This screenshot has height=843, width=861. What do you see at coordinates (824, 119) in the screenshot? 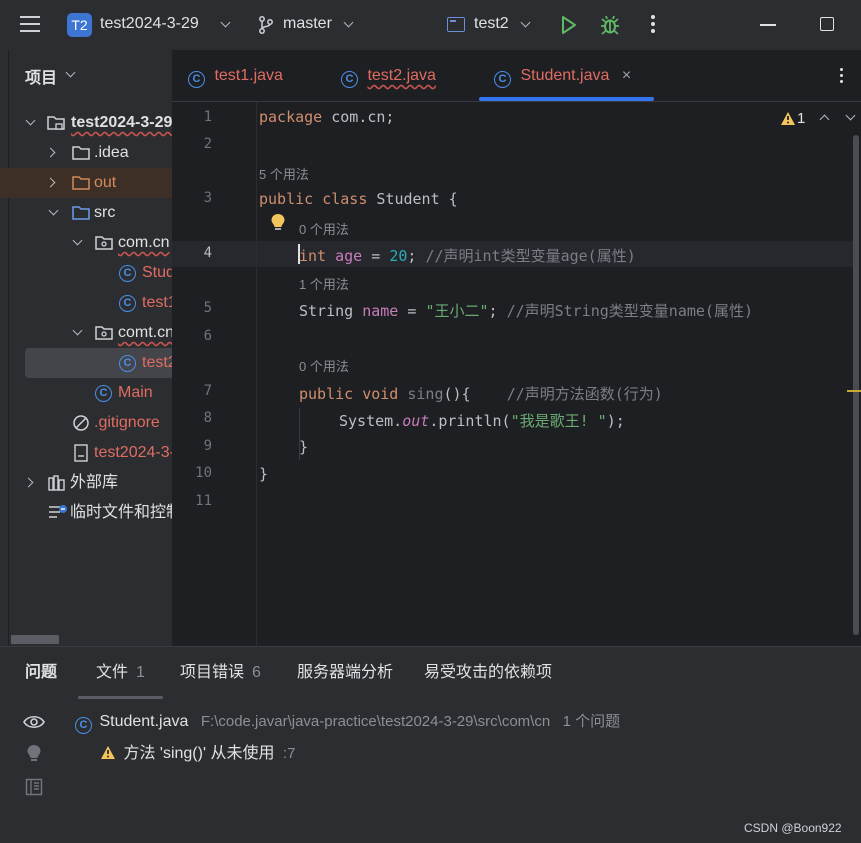
I see `previous-highlight-icon` at bounding box center [824, 119].